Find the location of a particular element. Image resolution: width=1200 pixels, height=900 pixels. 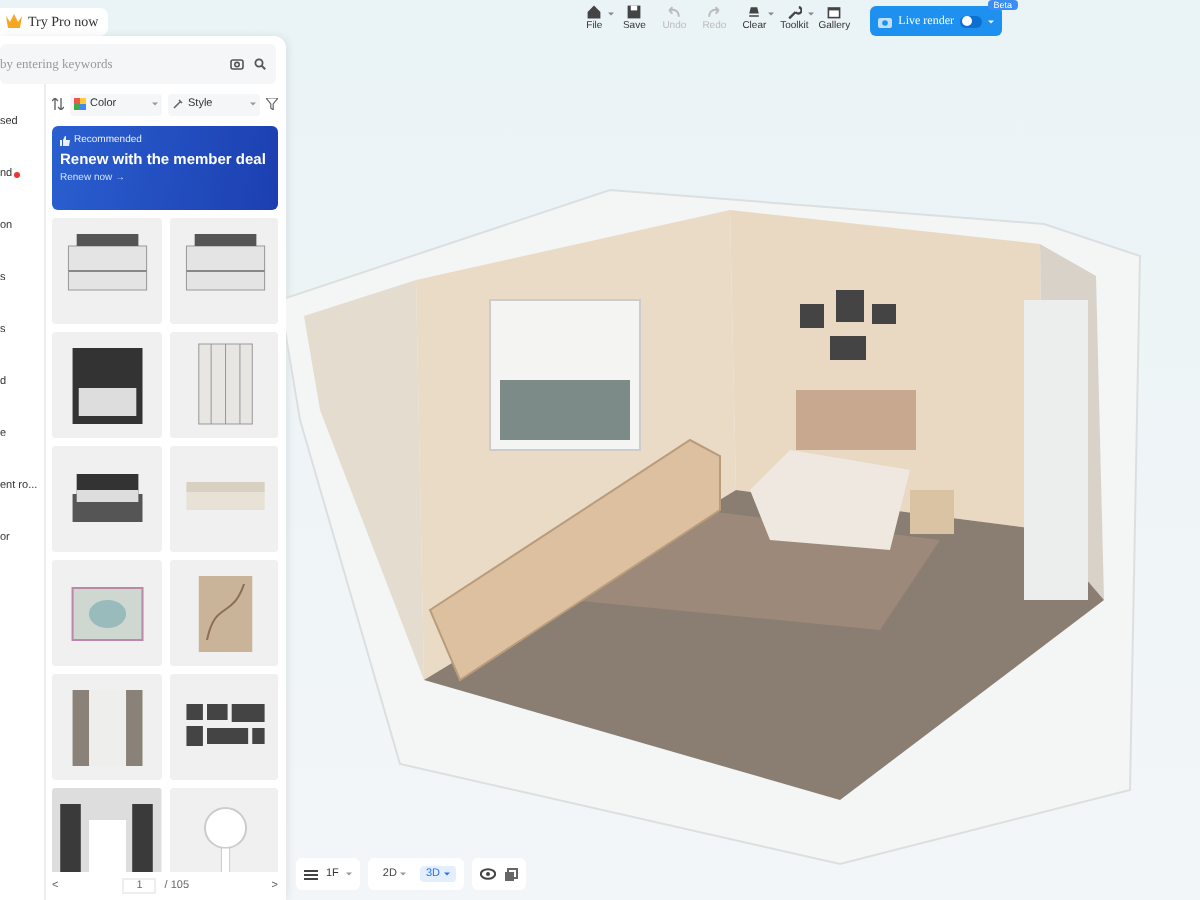

toggle-switch is located at coordinates (971, 21).